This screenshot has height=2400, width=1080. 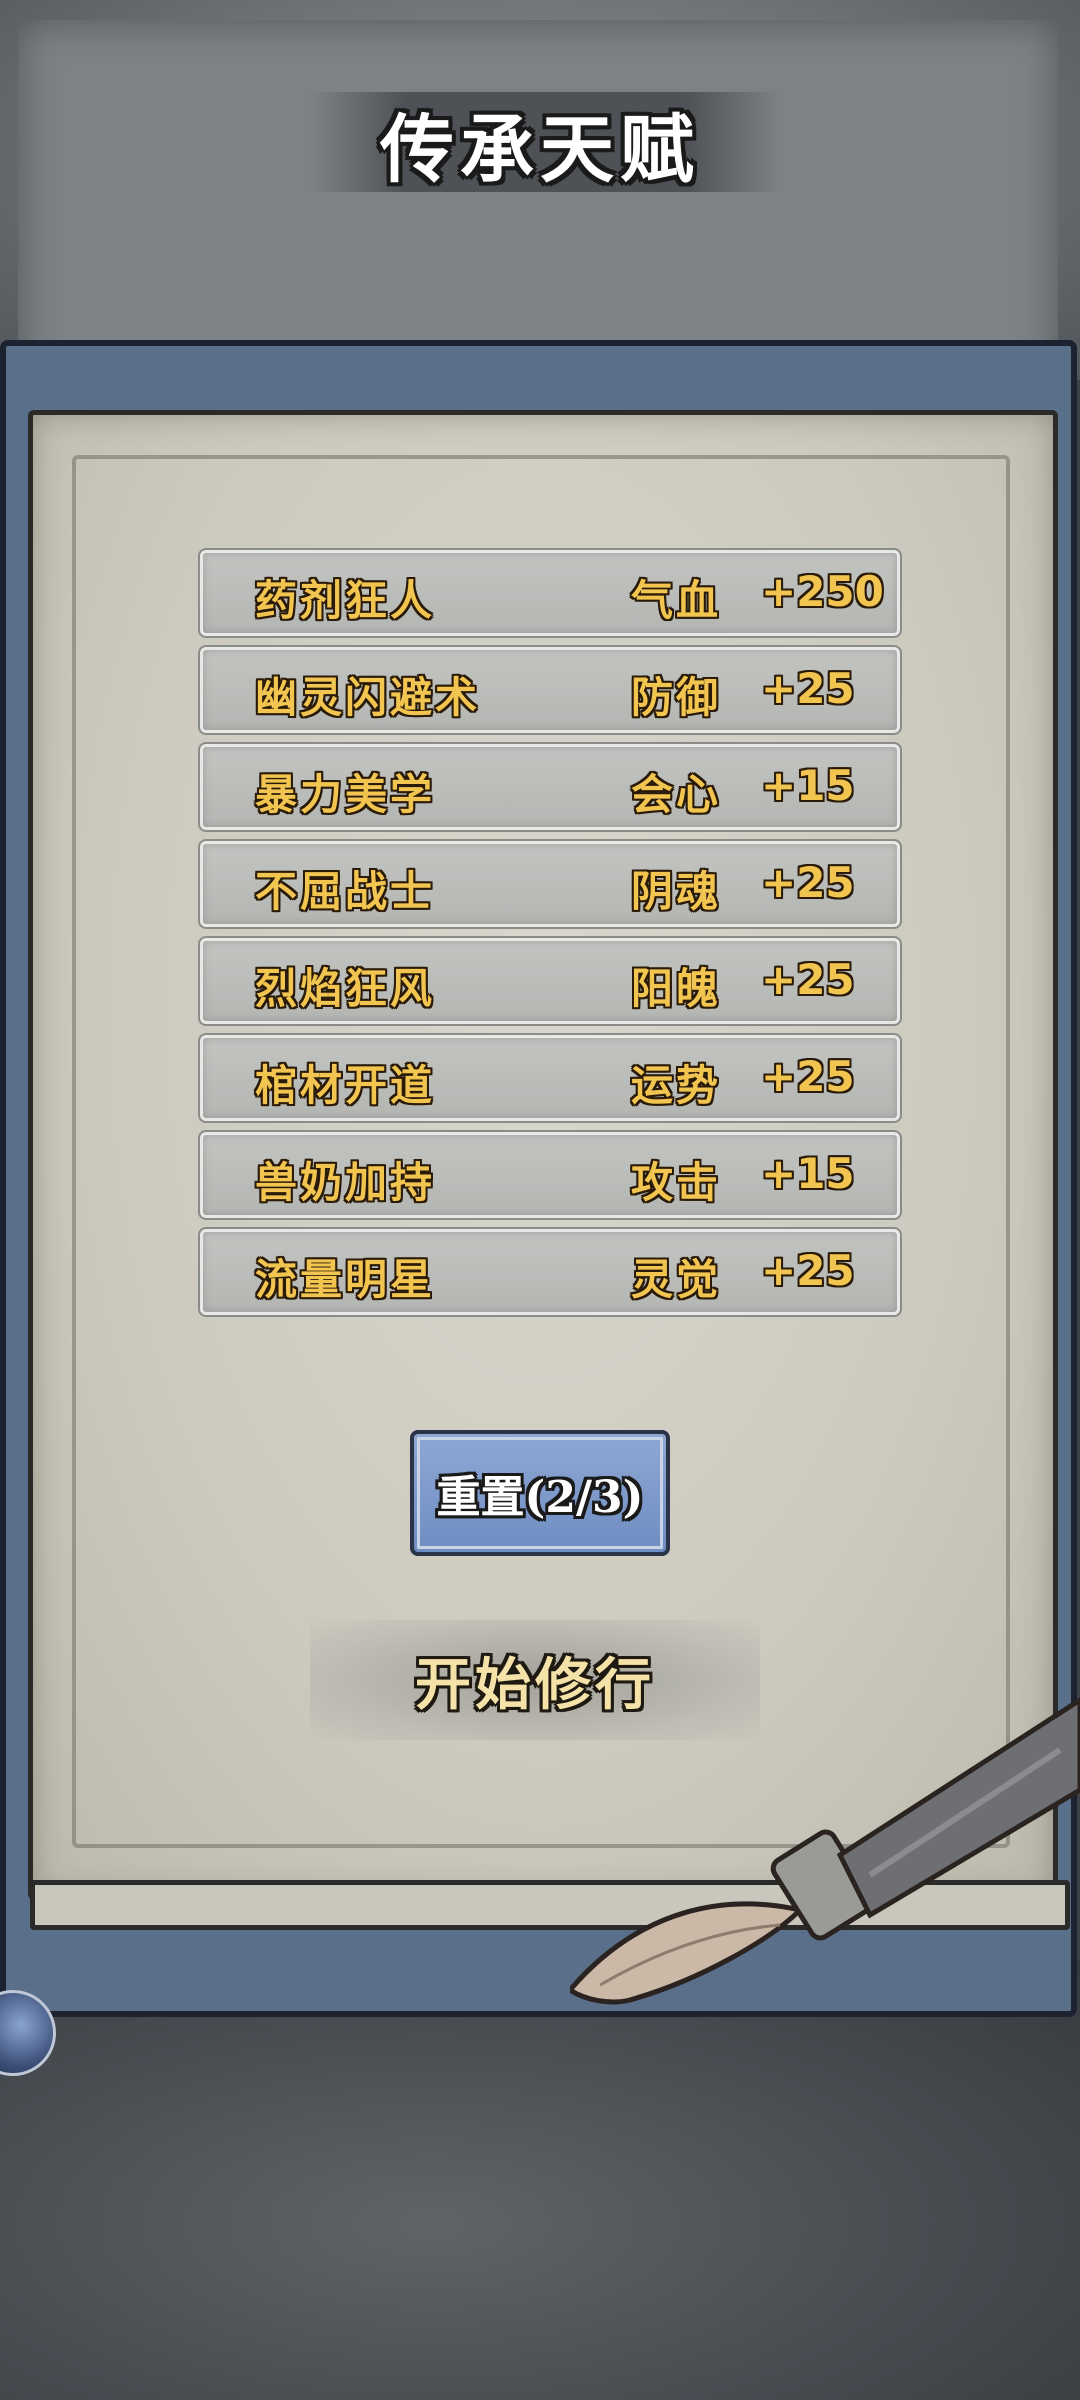 I want to click on talent-row: 流量明星 灵觉 +25, so click(x=550, y=1272).